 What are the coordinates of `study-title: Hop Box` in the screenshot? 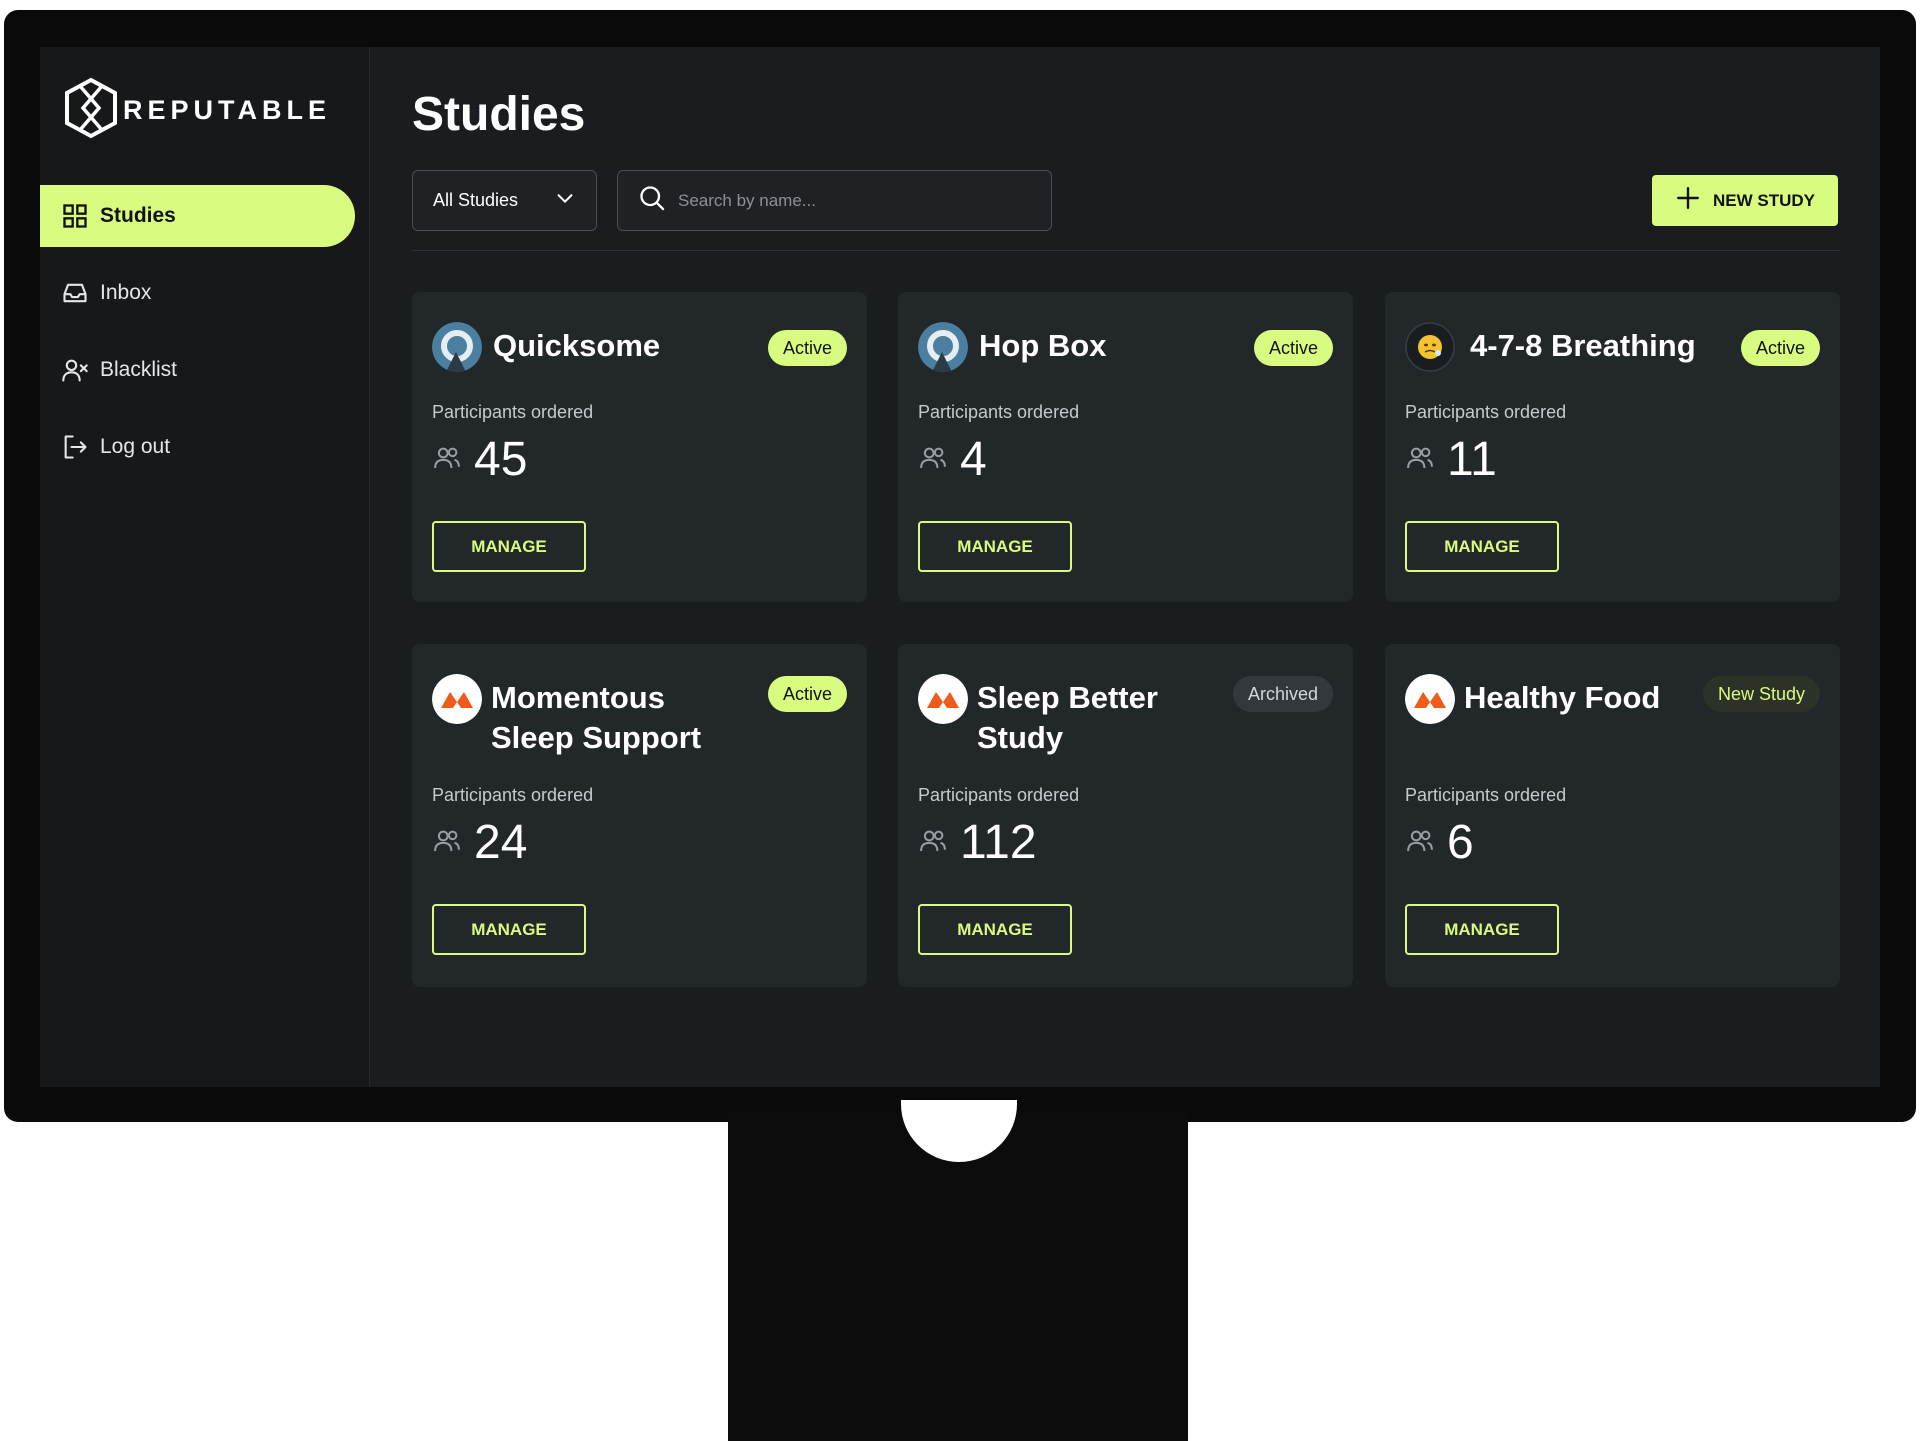 It's located at (1043, 345).